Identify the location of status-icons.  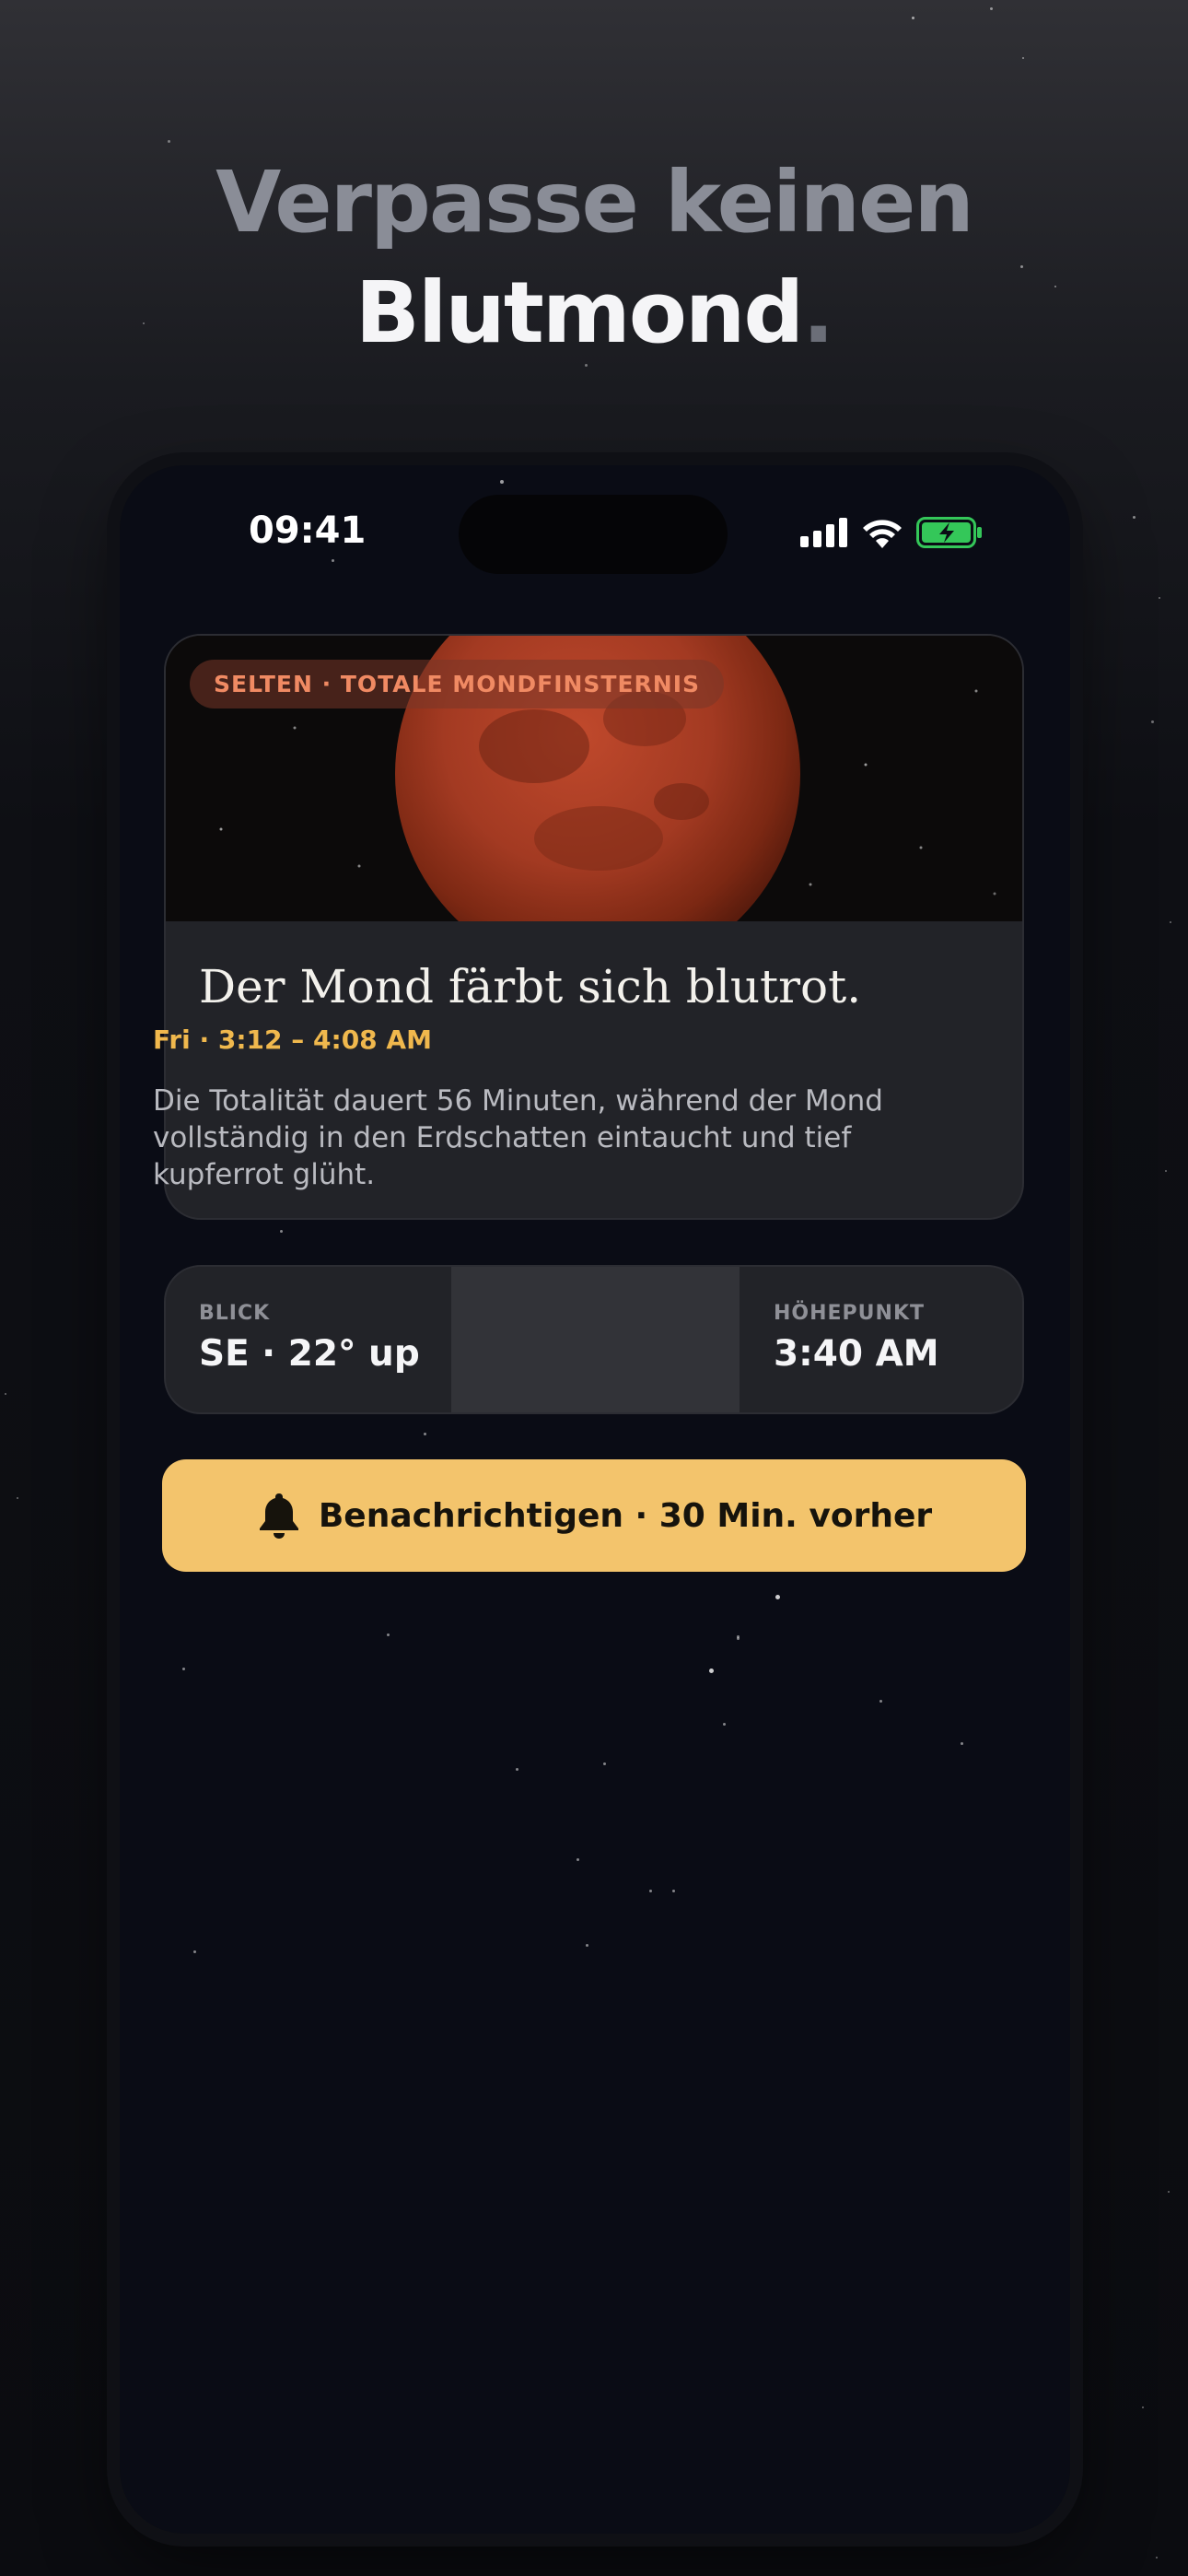
(891, 532).